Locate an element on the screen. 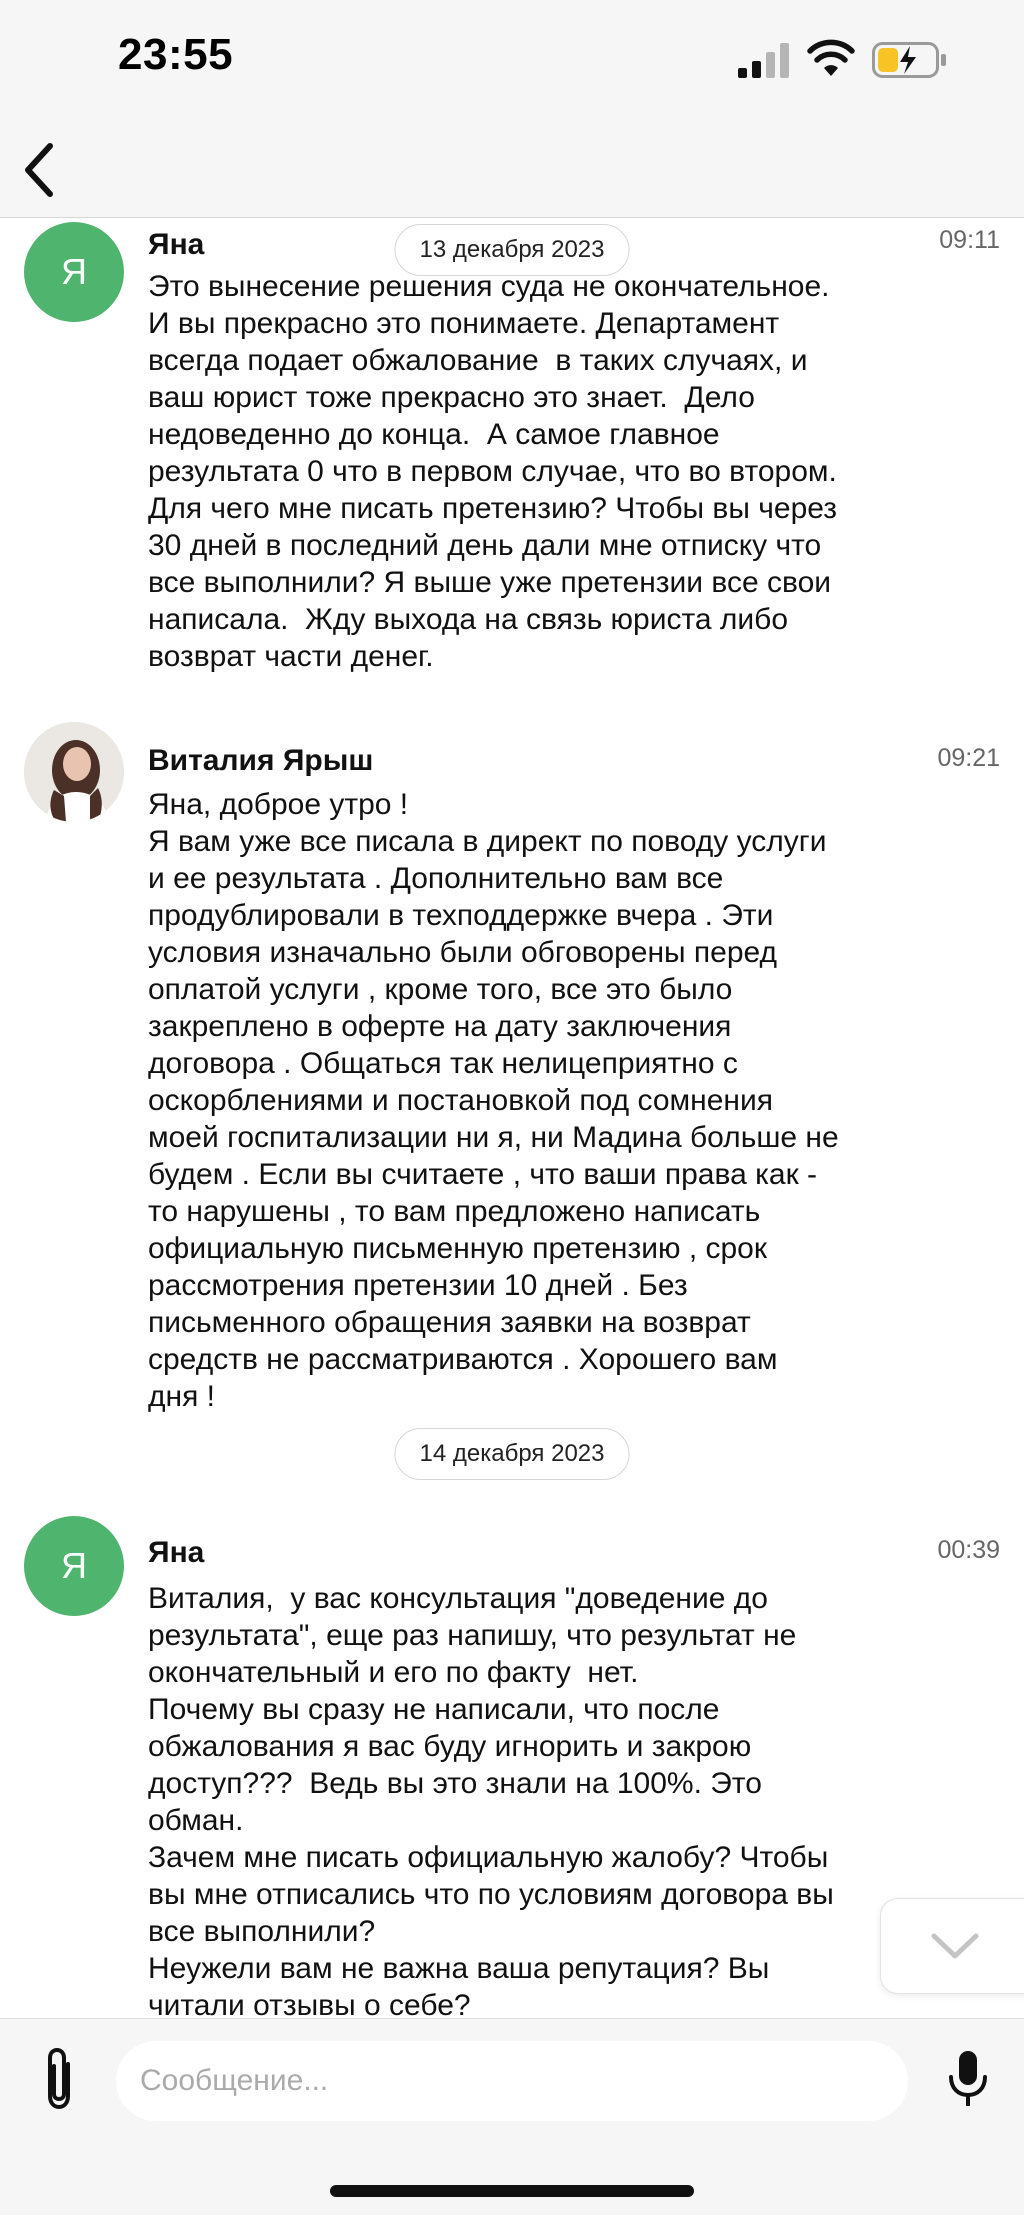  scroll-to-bottom-button is located at coordinates (952, 1946).